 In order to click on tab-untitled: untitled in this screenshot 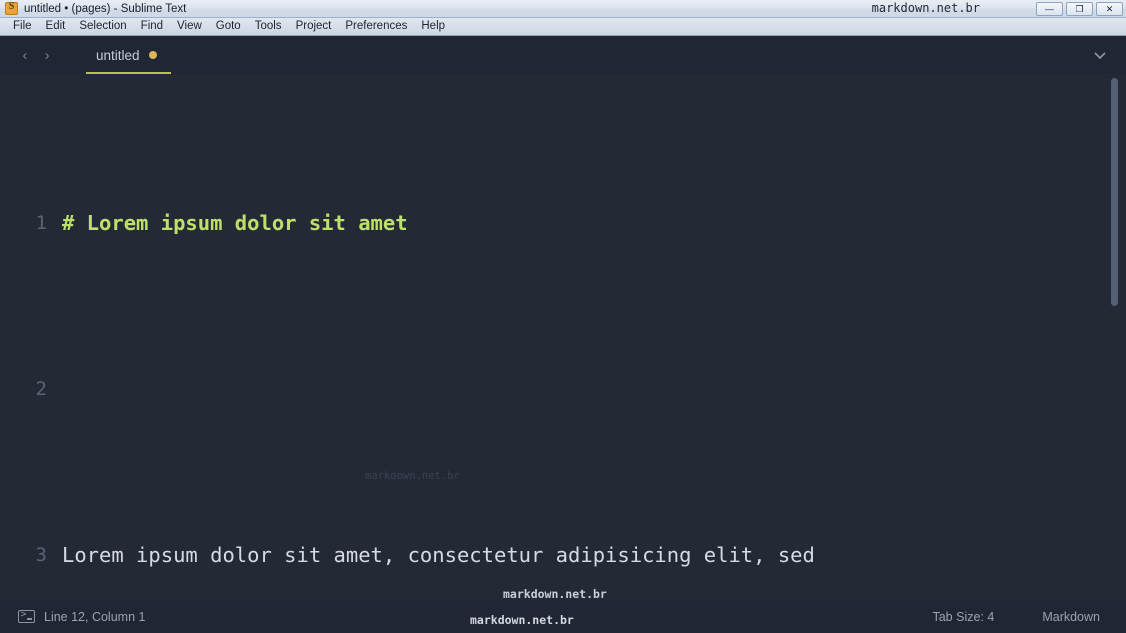, I will do `click(128, 55)`.